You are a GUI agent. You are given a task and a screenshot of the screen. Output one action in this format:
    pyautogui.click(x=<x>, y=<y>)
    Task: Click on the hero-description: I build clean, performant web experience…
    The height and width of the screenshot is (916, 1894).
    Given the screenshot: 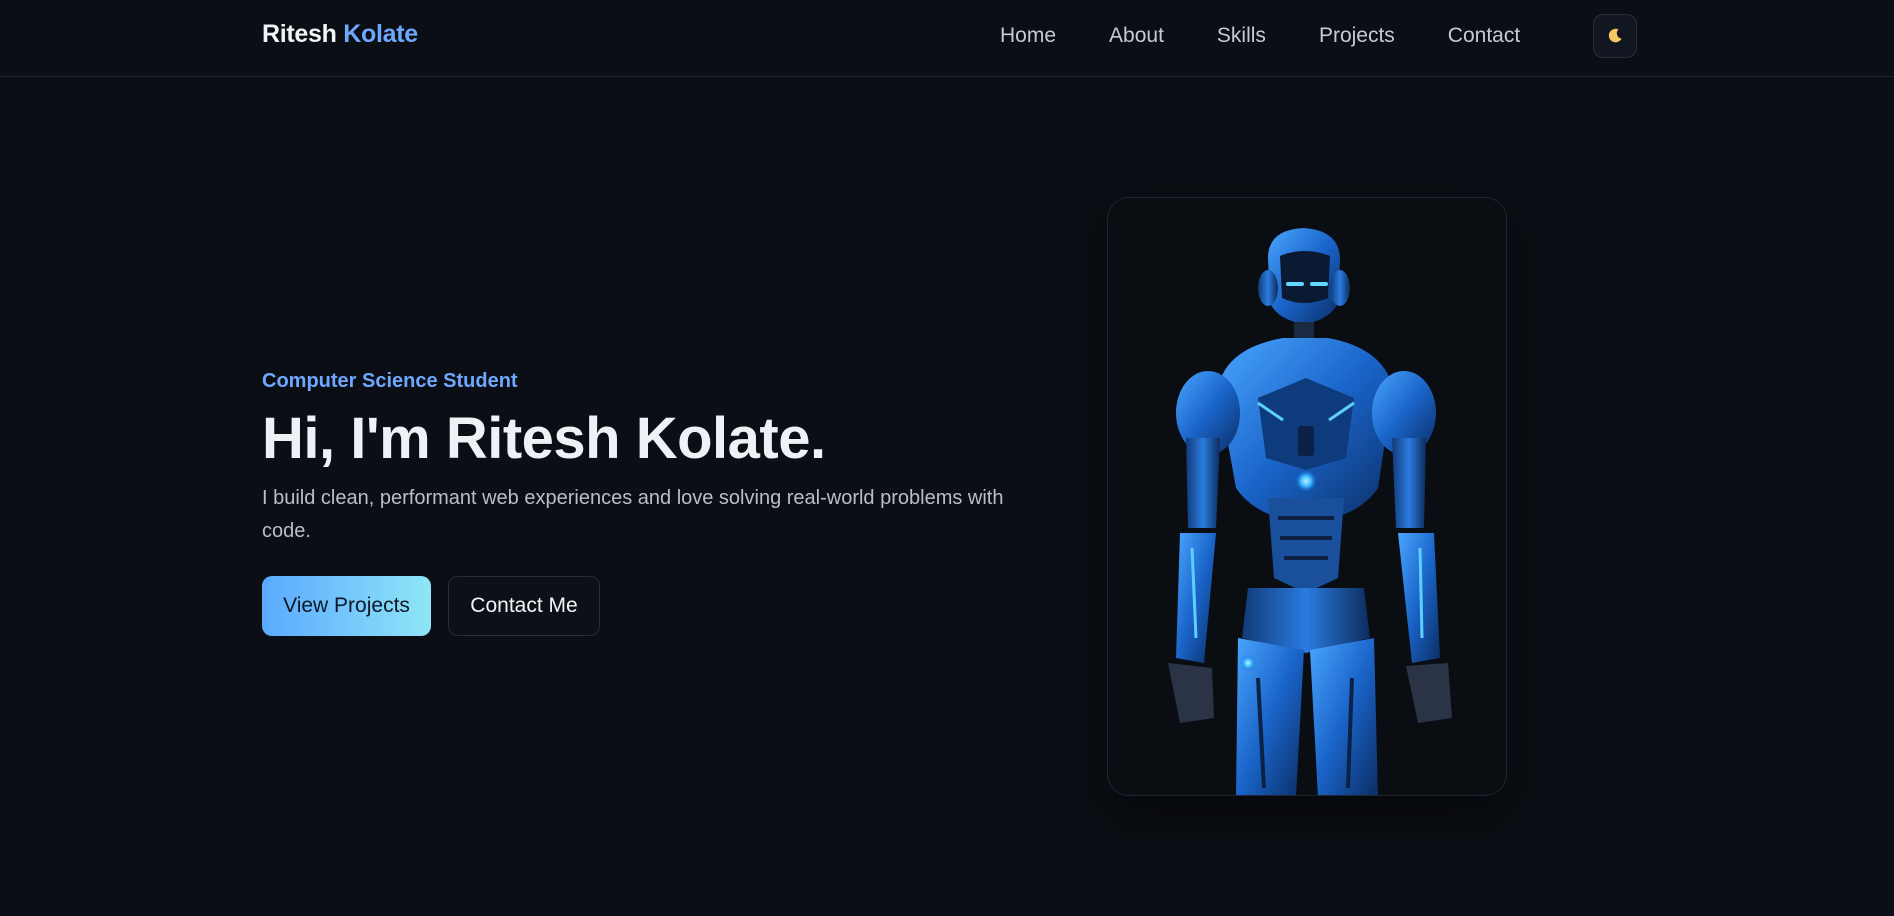 What is the action you would take?
    pyautogui.click(x=633, y=514)
    